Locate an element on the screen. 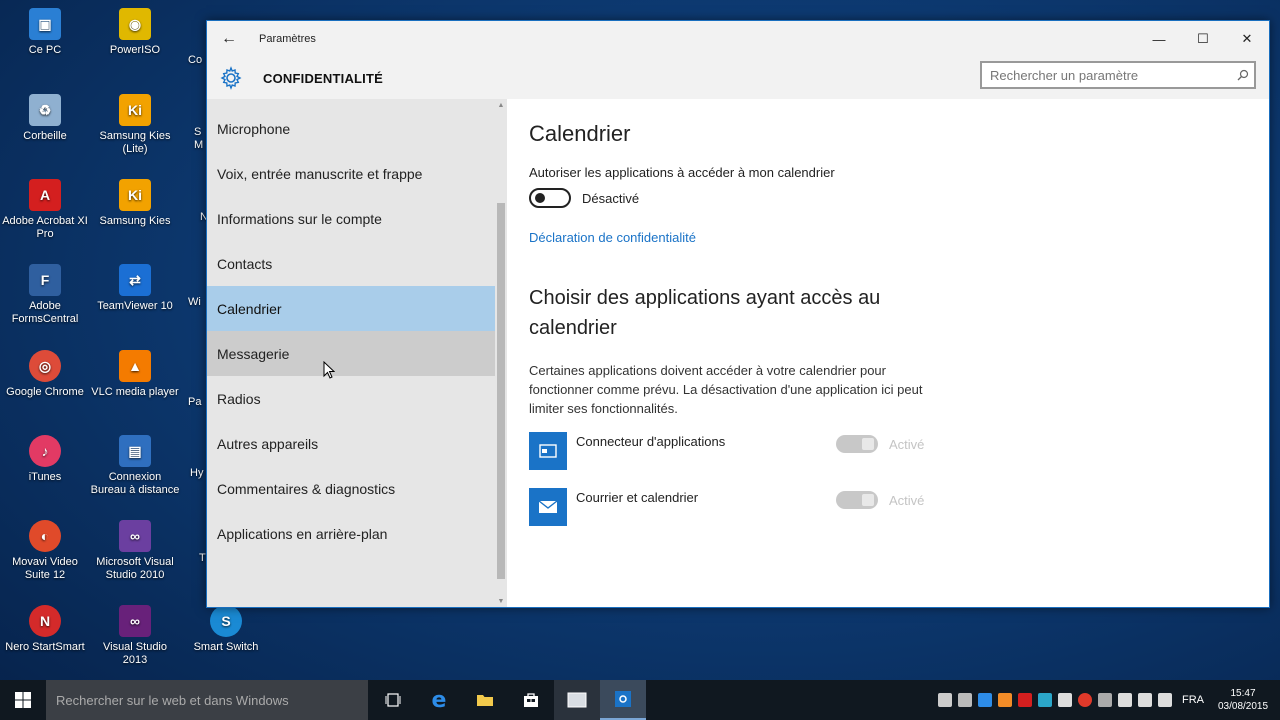 The height and width of the screenshot is (720, 1280). edge-button: e is located at coordinates (439, 700).